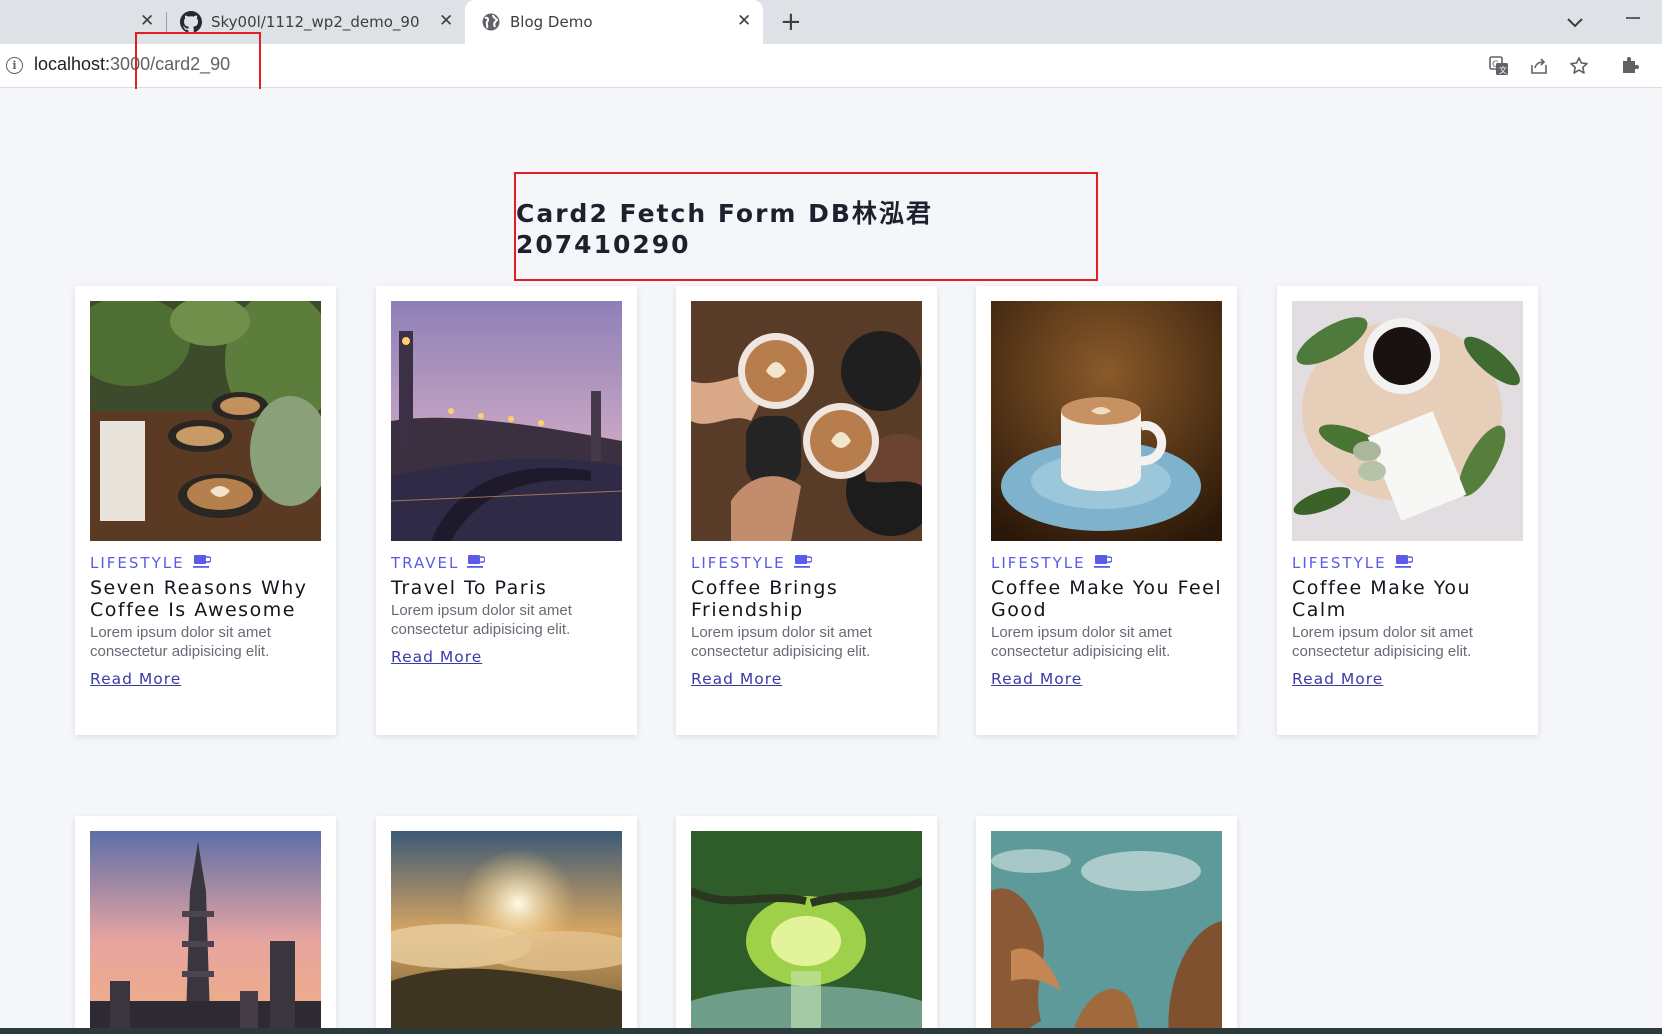 This screenshot has height=1034, width=1662. What do you see at coordinates (14, 65) in the screenshot?
I see `info-icon: i` at bounding box center [14, 65].